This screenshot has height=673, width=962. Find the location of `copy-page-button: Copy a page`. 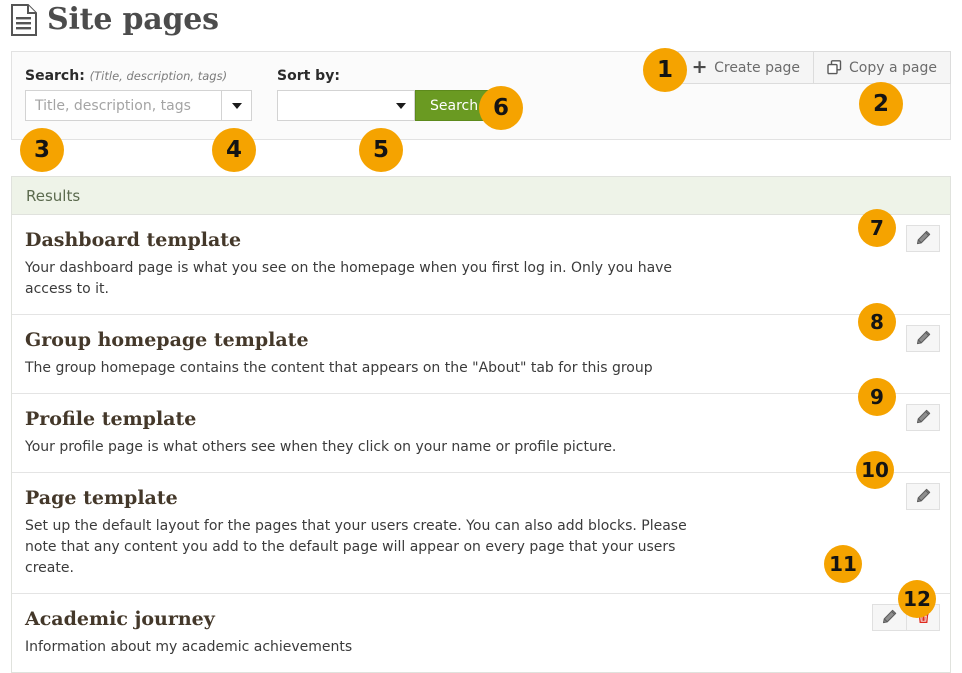

copy-page-button: Copy a page is located at coordinates (882, 67).